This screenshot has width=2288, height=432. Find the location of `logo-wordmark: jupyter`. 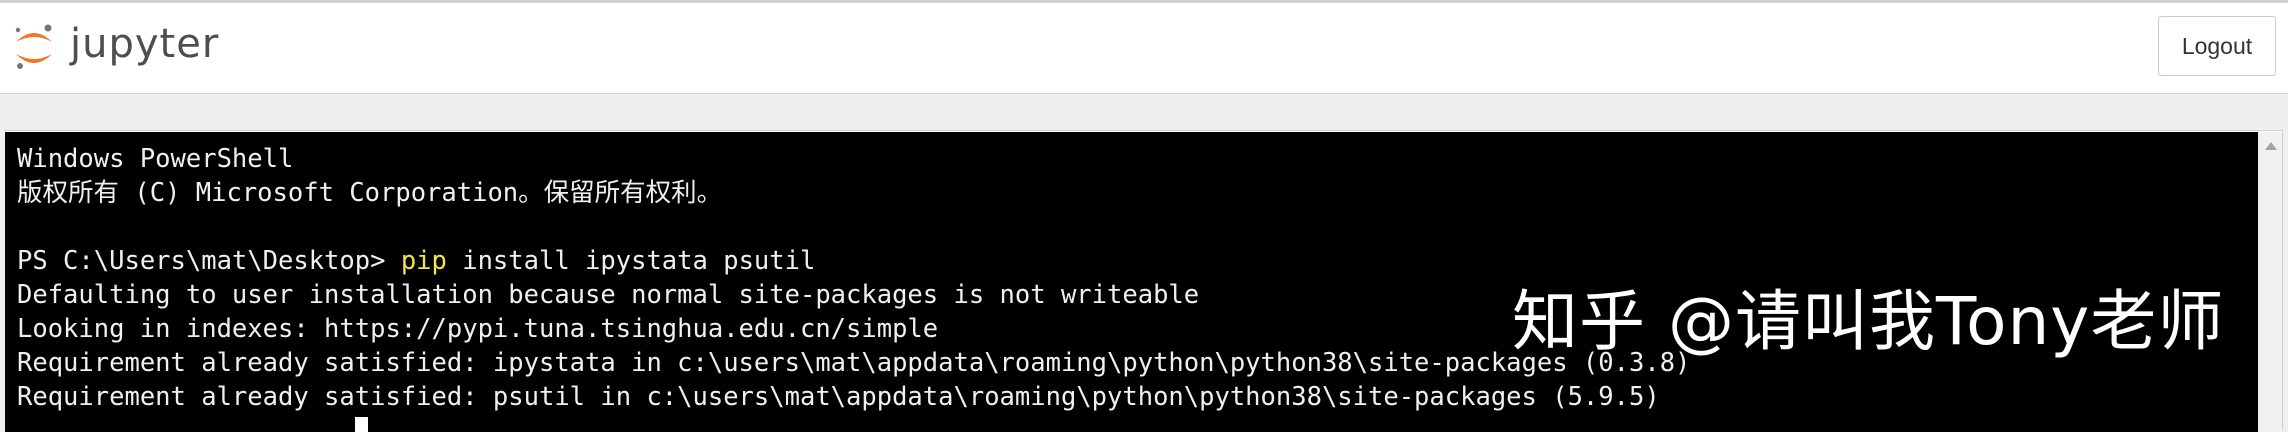

logo-wordmark: jupyter is located at coordinates (145, 44).